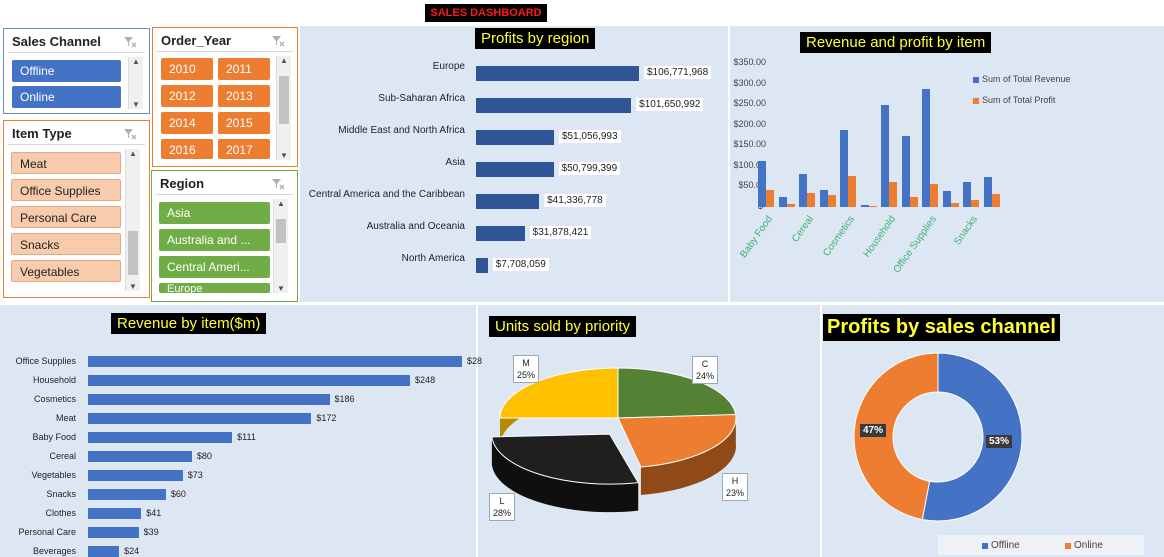 The width and height of the screenshot is (1164, 557). Describe the element at coordinates (66, 97) in the screenshot. I see `slicer-item-online: Online` at that location.